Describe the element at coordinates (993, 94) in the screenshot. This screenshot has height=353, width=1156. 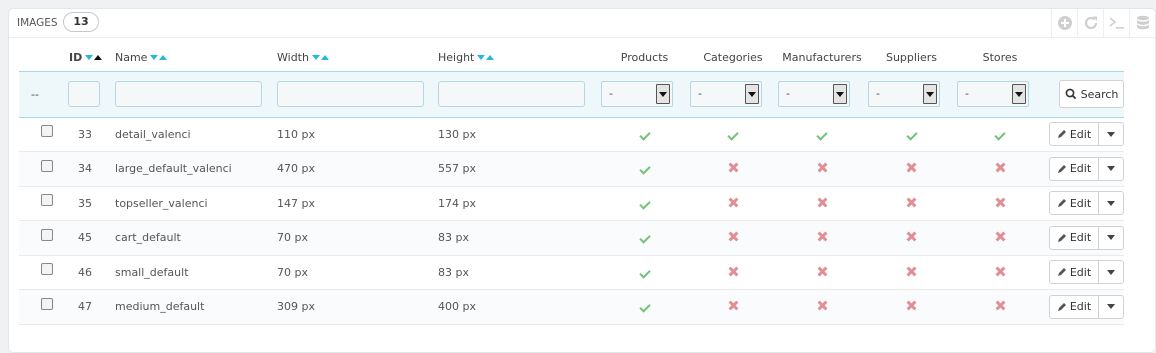
I see `filter-stores-select: -` at that location.